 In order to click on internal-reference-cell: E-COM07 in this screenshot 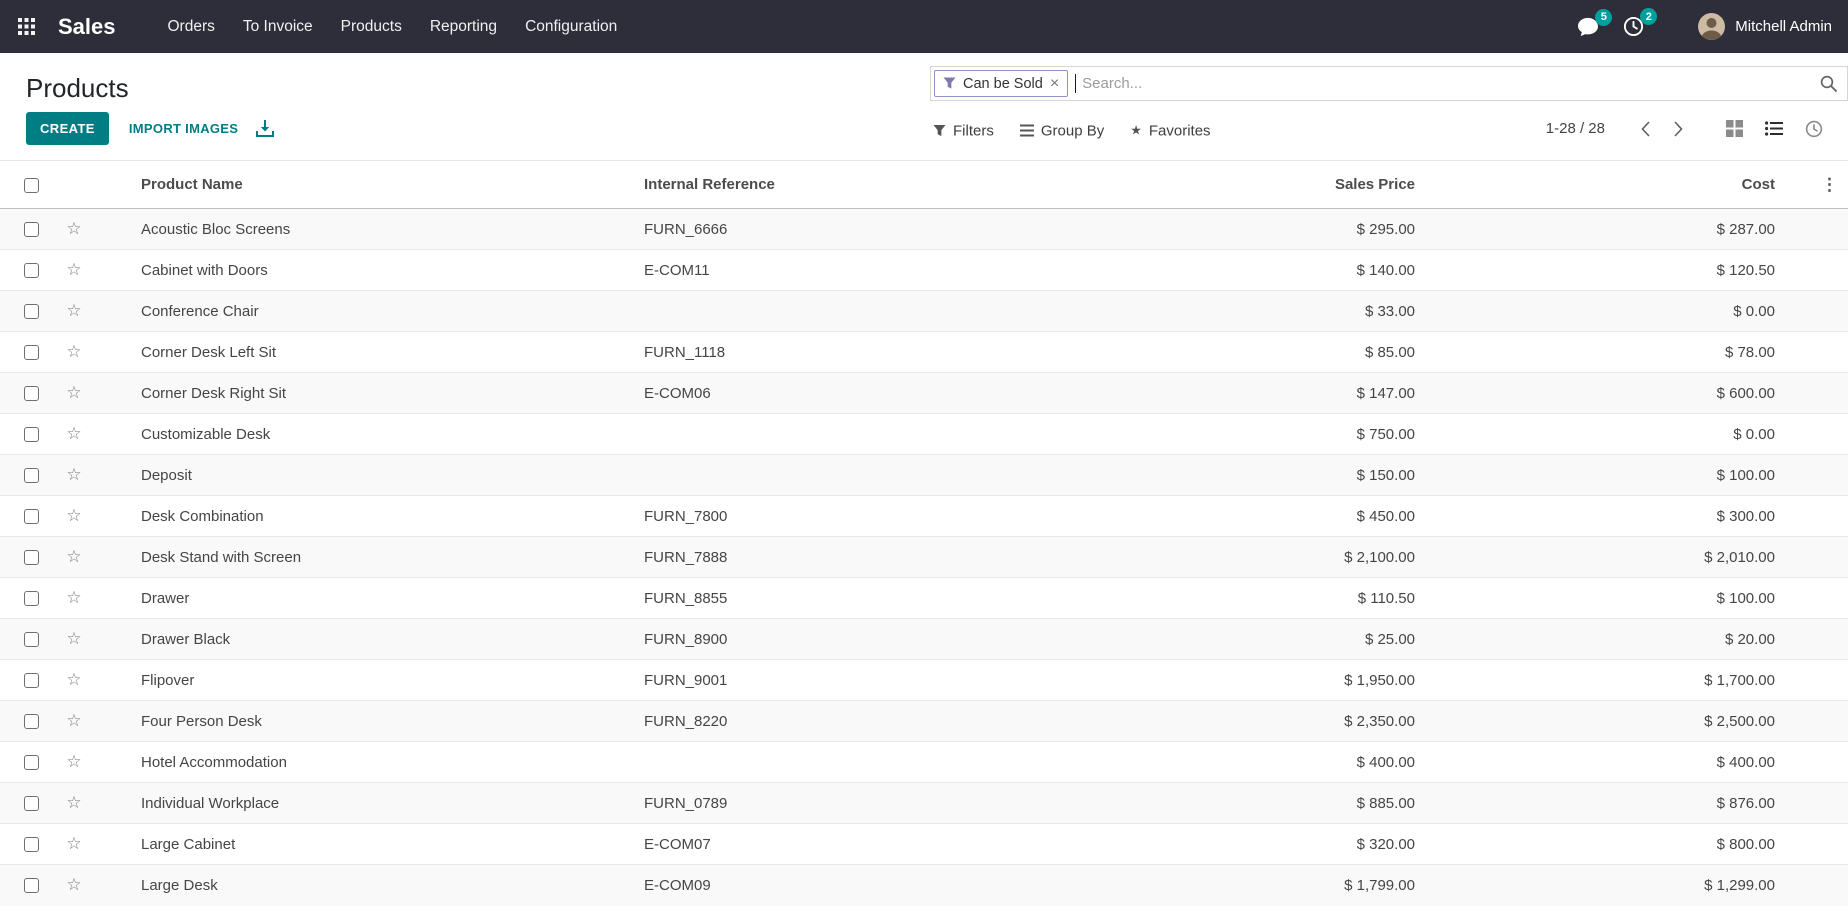, I will do `click(870, 844)`.